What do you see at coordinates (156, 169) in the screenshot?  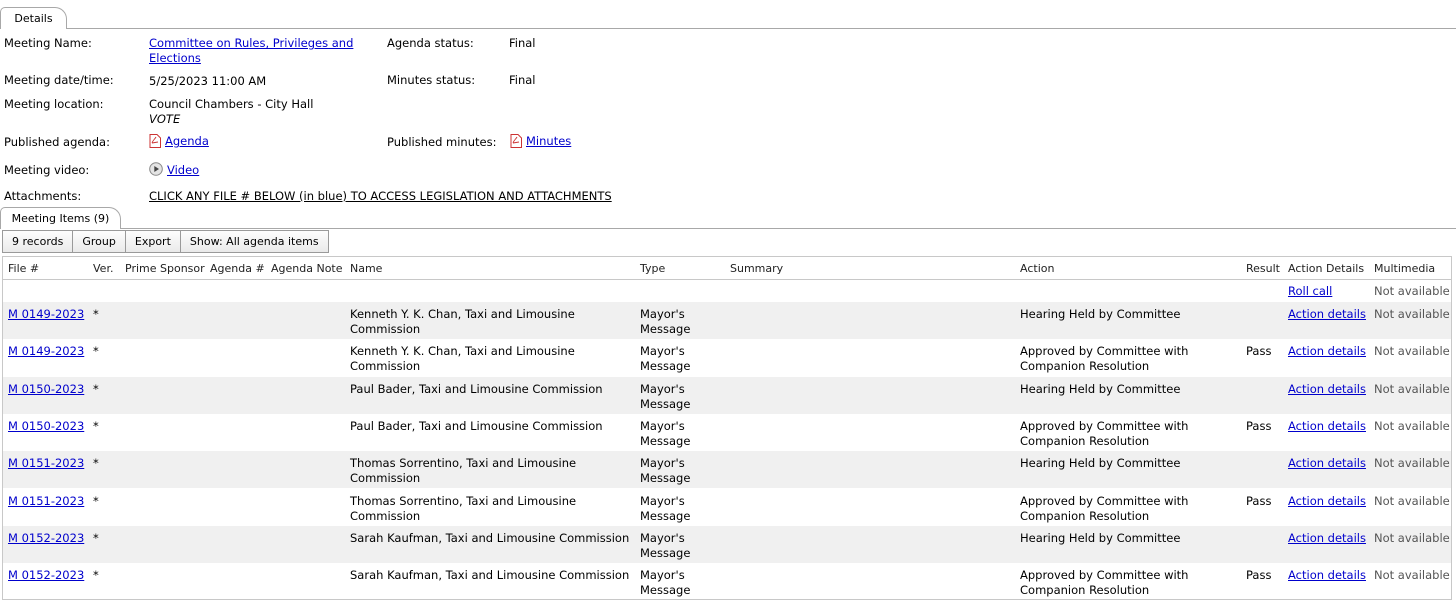 I see `play-icon` at bounding box center [156, 169].